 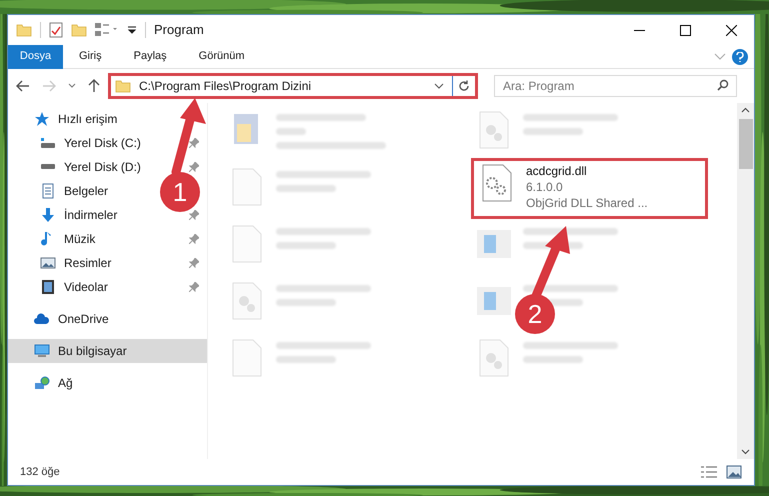 What do you see at coordinates (48, 191) in the screenshot?
I see `document-icon` at bounding box center [48, 191].